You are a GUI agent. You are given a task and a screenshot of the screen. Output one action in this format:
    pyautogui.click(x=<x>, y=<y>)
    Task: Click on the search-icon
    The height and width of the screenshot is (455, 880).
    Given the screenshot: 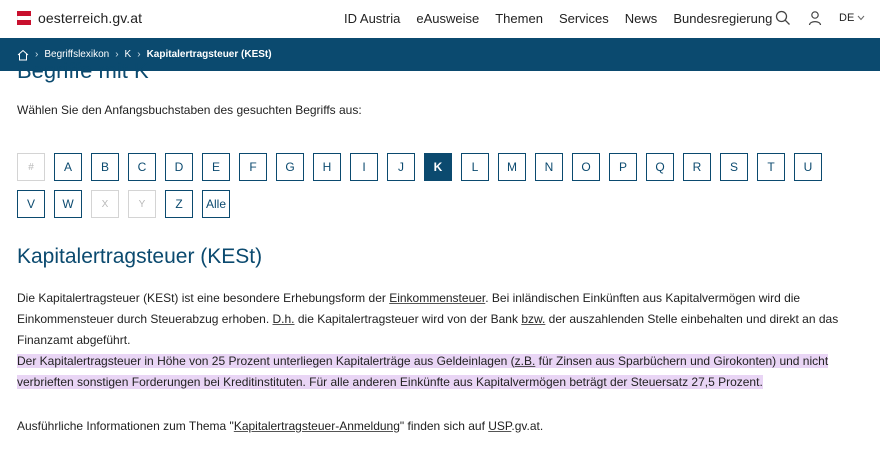 What is the action you would take?
    pyautogui.click(x=783, y=18)
    